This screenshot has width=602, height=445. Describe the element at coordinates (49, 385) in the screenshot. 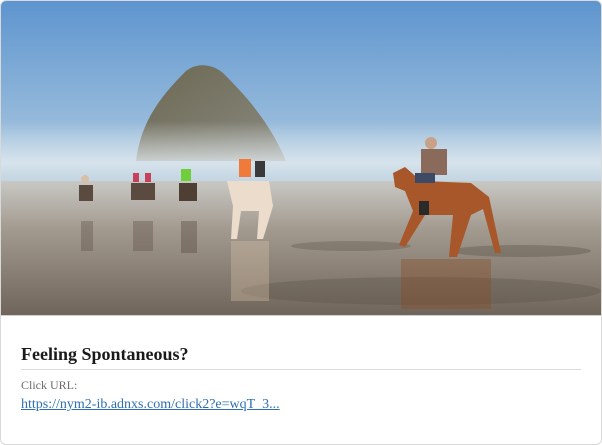

I see `click-url-label: Click URL:` at that location.